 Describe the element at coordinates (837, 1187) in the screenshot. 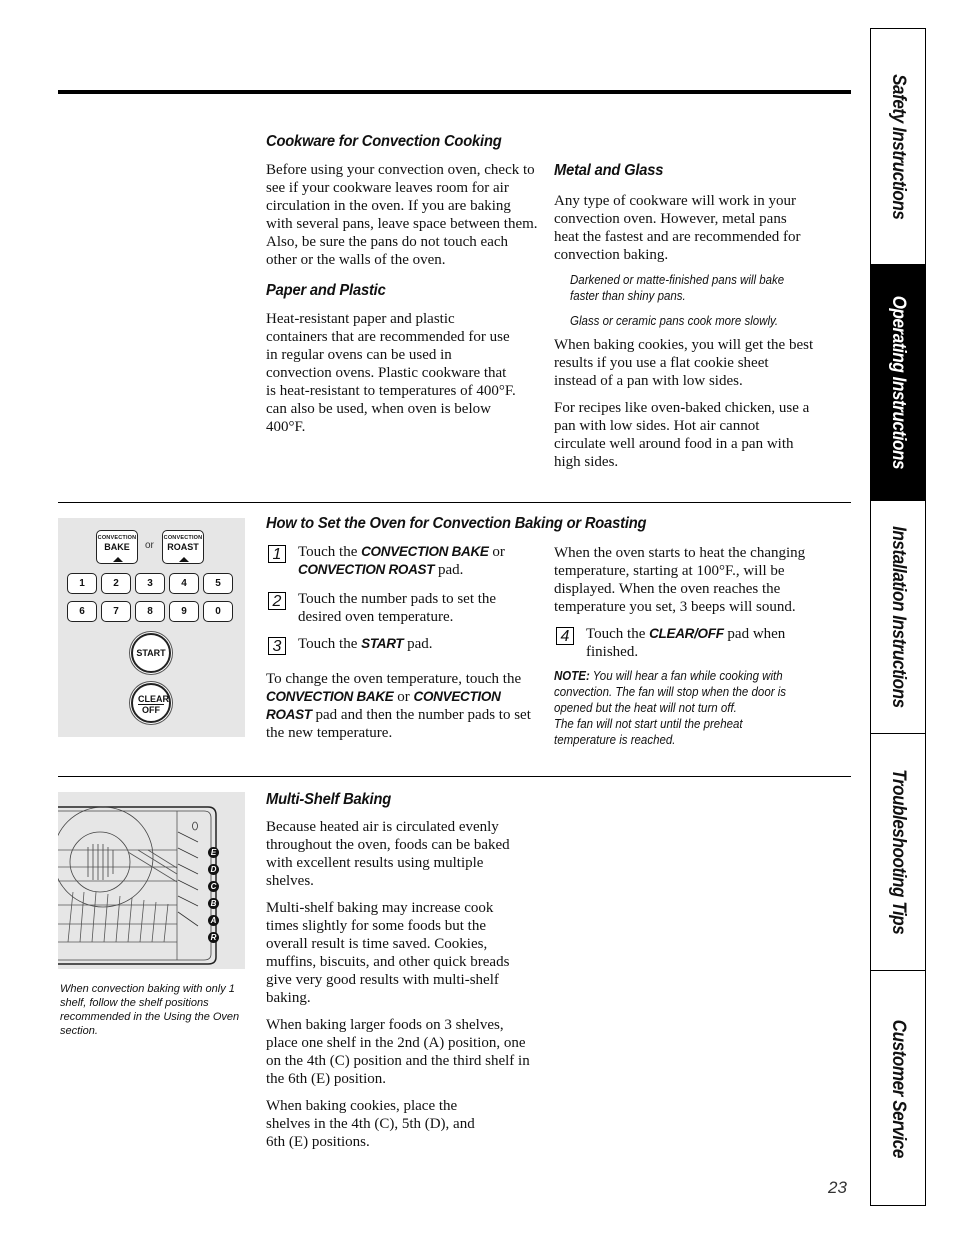

I see `page-number: 23` at that location.